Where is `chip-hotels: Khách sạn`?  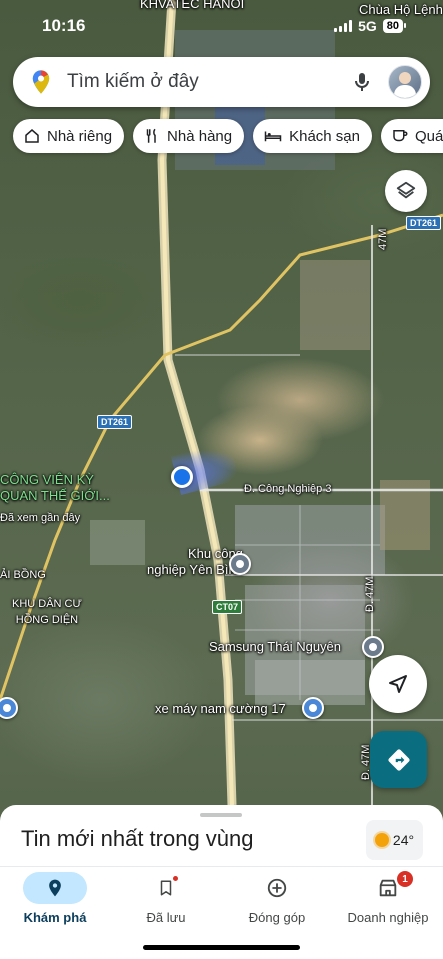
chip-hotels: Khách sạn is located at coordinates (312, 136).